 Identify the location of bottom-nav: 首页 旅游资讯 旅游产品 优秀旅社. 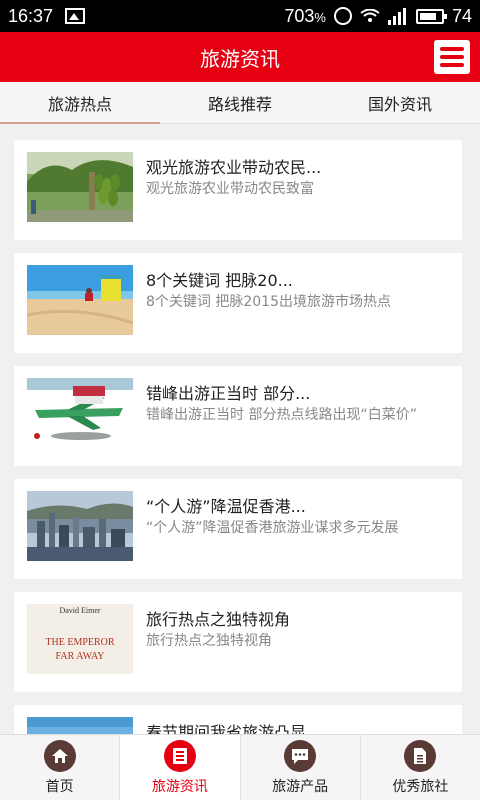
(240, 767).